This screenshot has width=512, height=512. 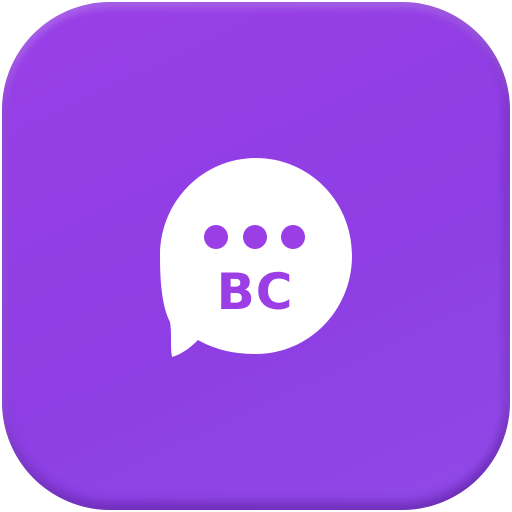 I want to click on bubble-shape, so click(x=256, y=257).